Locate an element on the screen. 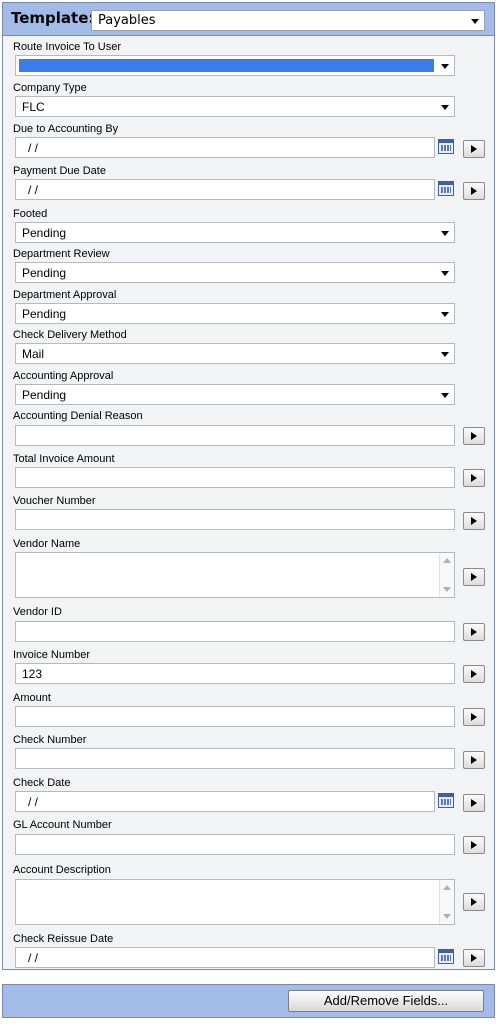 This screenshot has width=499, height=1024. total-invoice-amount-label: Total Invoice Amount is located at coordinates (64, 459).